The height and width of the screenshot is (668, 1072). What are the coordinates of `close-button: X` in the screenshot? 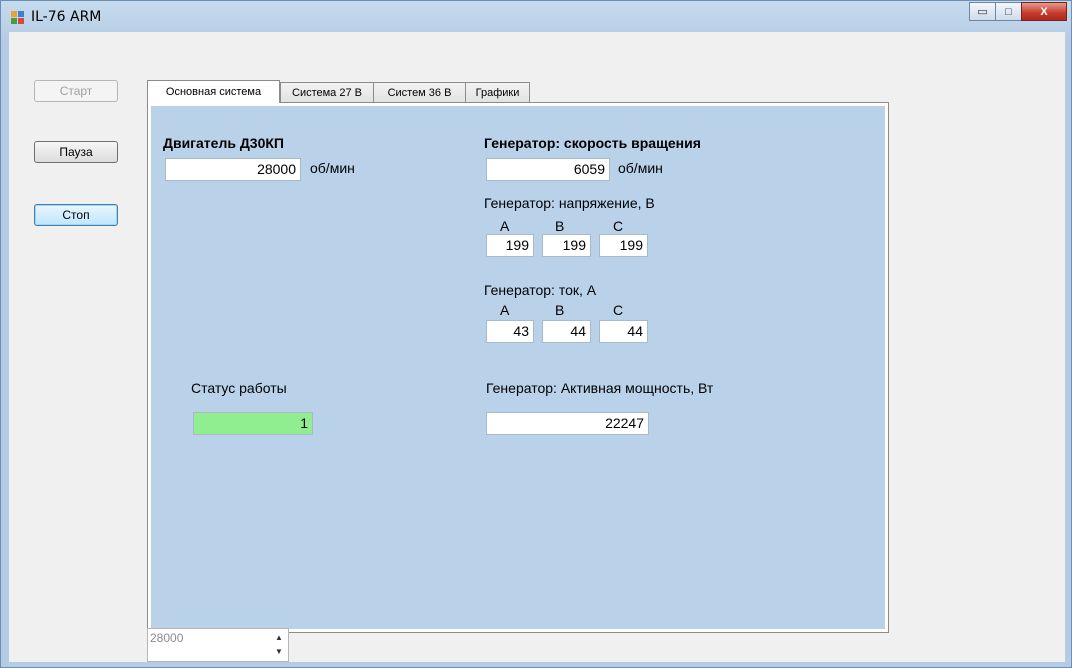 It's located at (1044, 11).